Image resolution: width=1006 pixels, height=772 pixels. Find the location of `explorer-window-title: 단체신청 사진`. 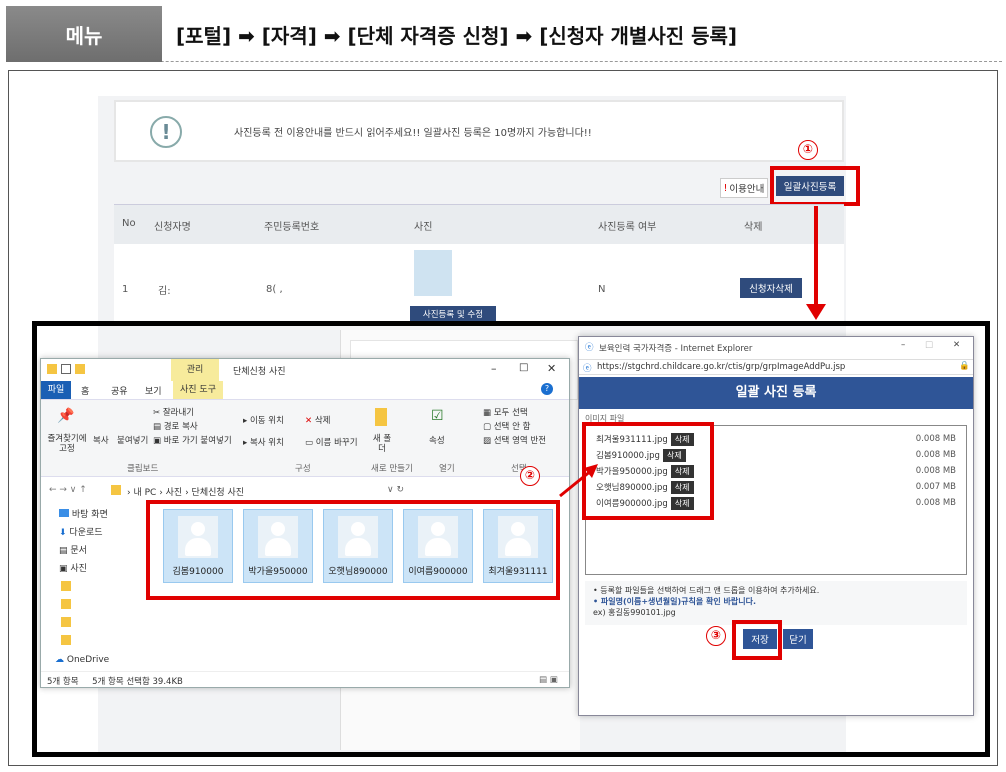

explorer-window-title: 단체신청 사진 is located at coordinates (259, 372).